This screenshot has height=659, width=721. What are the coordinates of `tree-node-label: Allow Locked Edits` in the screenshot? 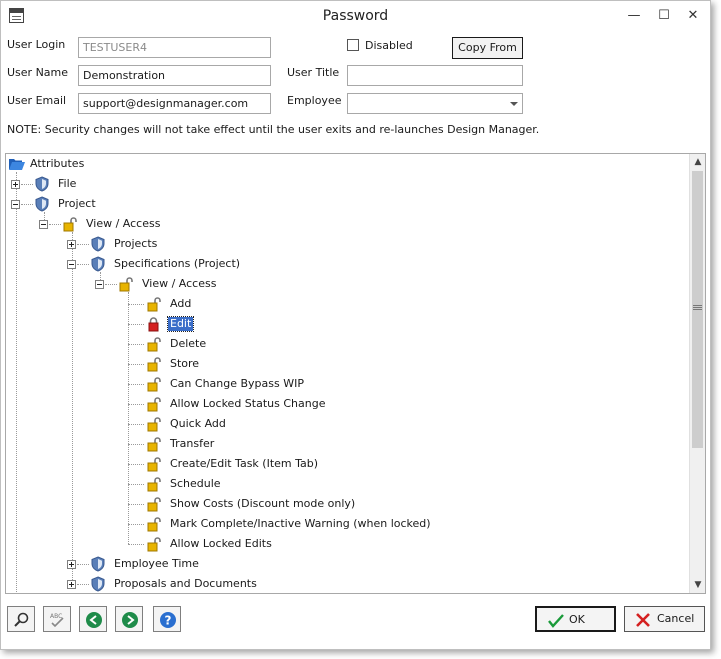 It's located at (221, 543).